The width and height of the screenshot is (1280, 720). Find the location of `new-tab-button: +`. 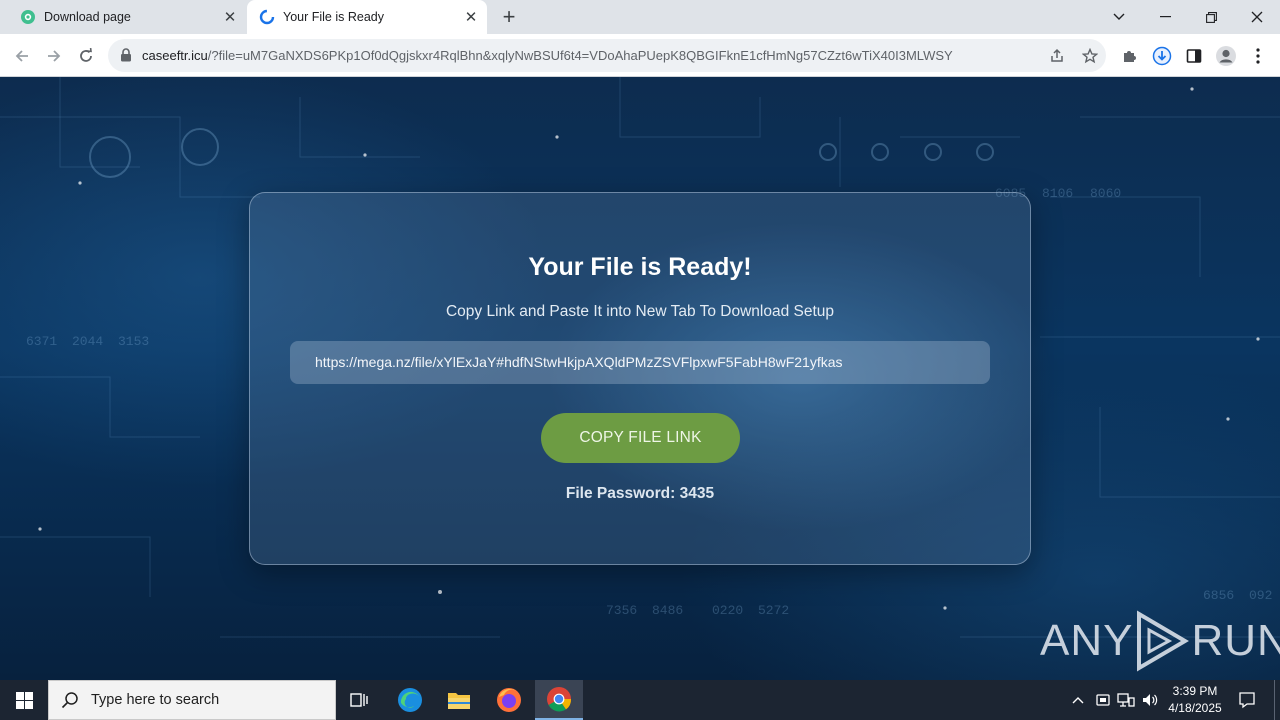

new-tab-button: + is located at coordinates (509, 16).